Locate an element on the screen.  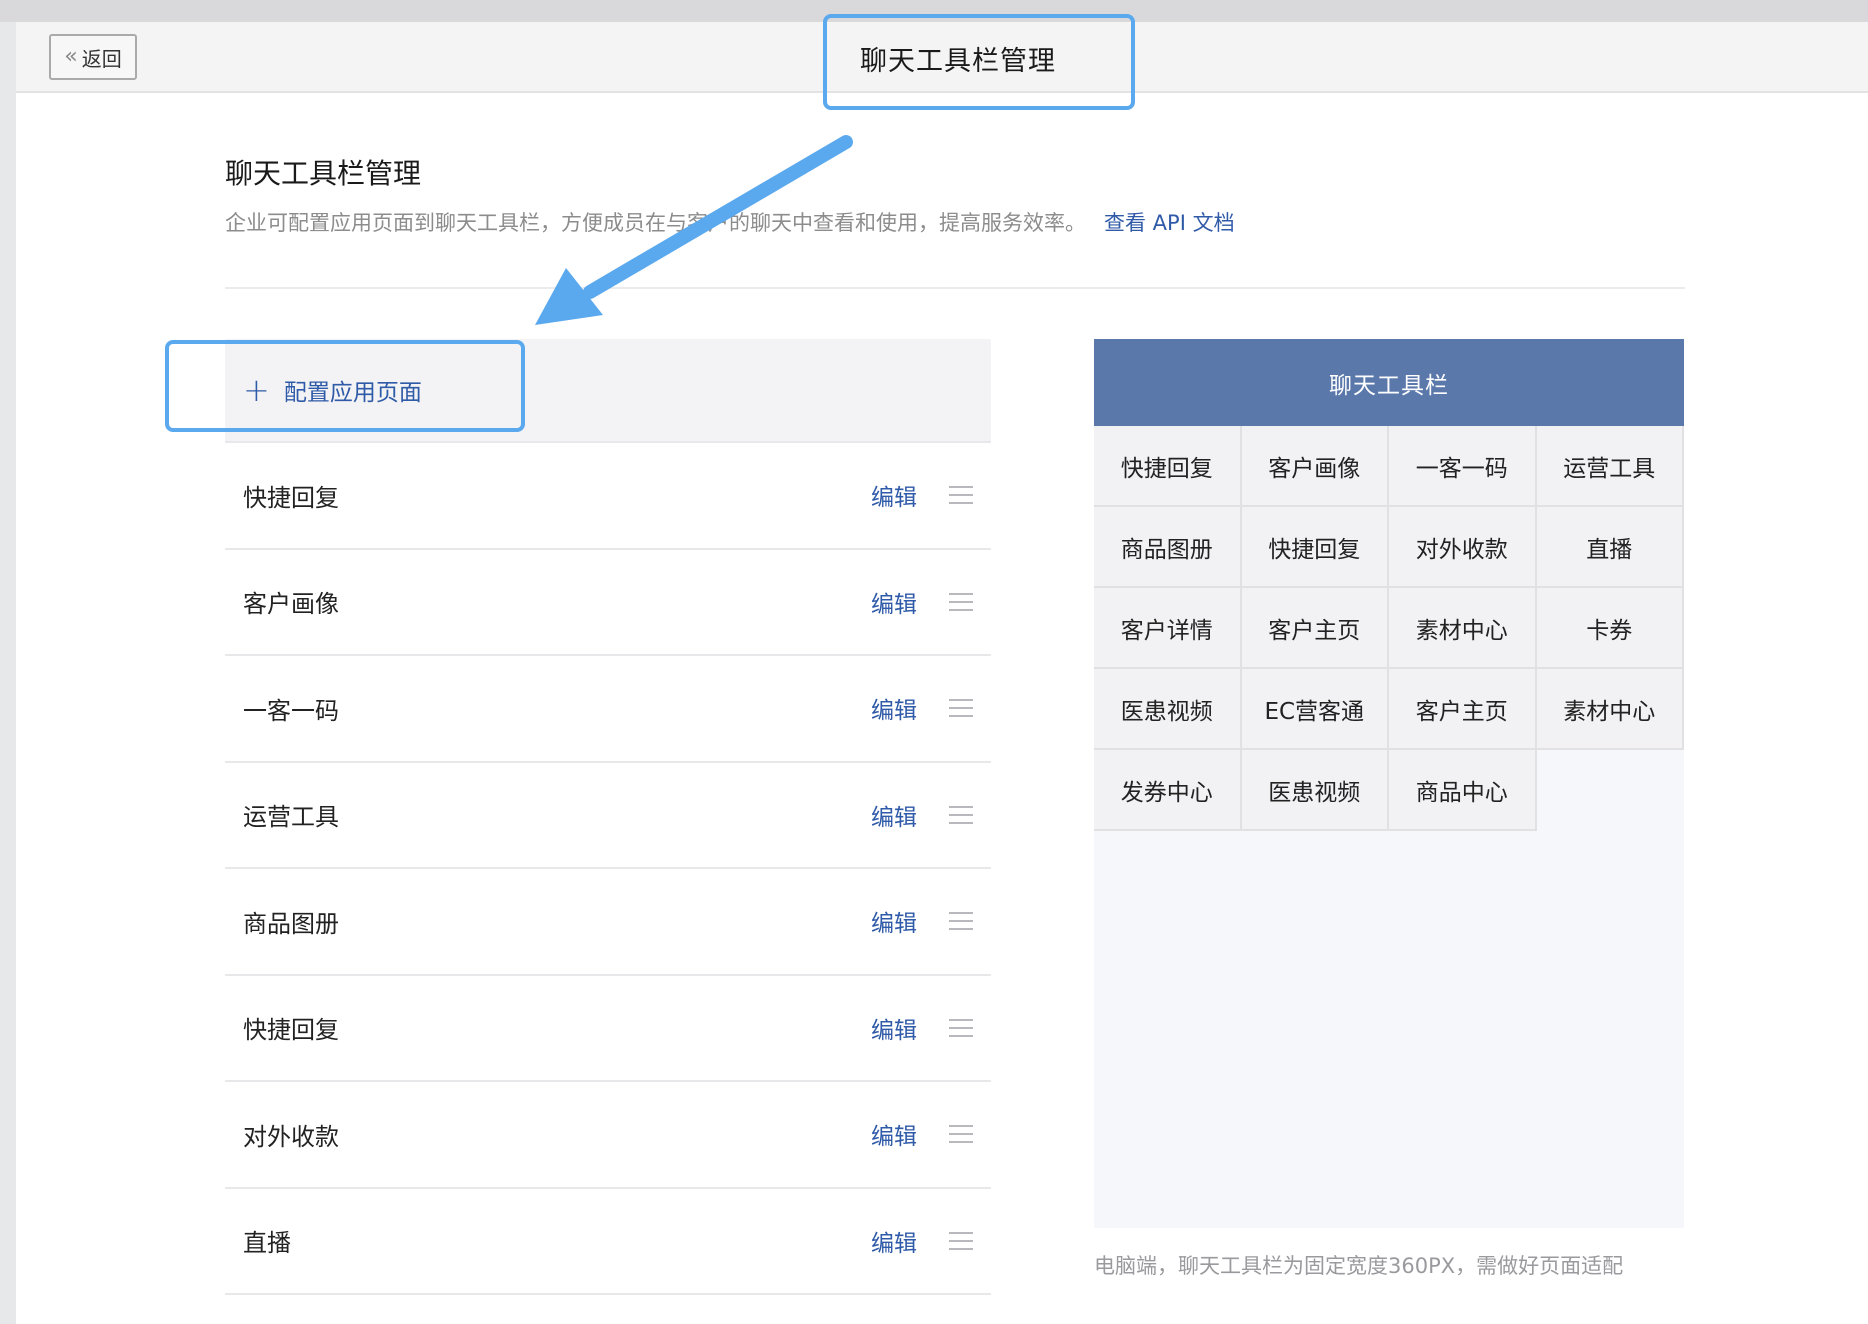
add-app-page-button: + 配置应用页面 is located at coordinates (608, 391).